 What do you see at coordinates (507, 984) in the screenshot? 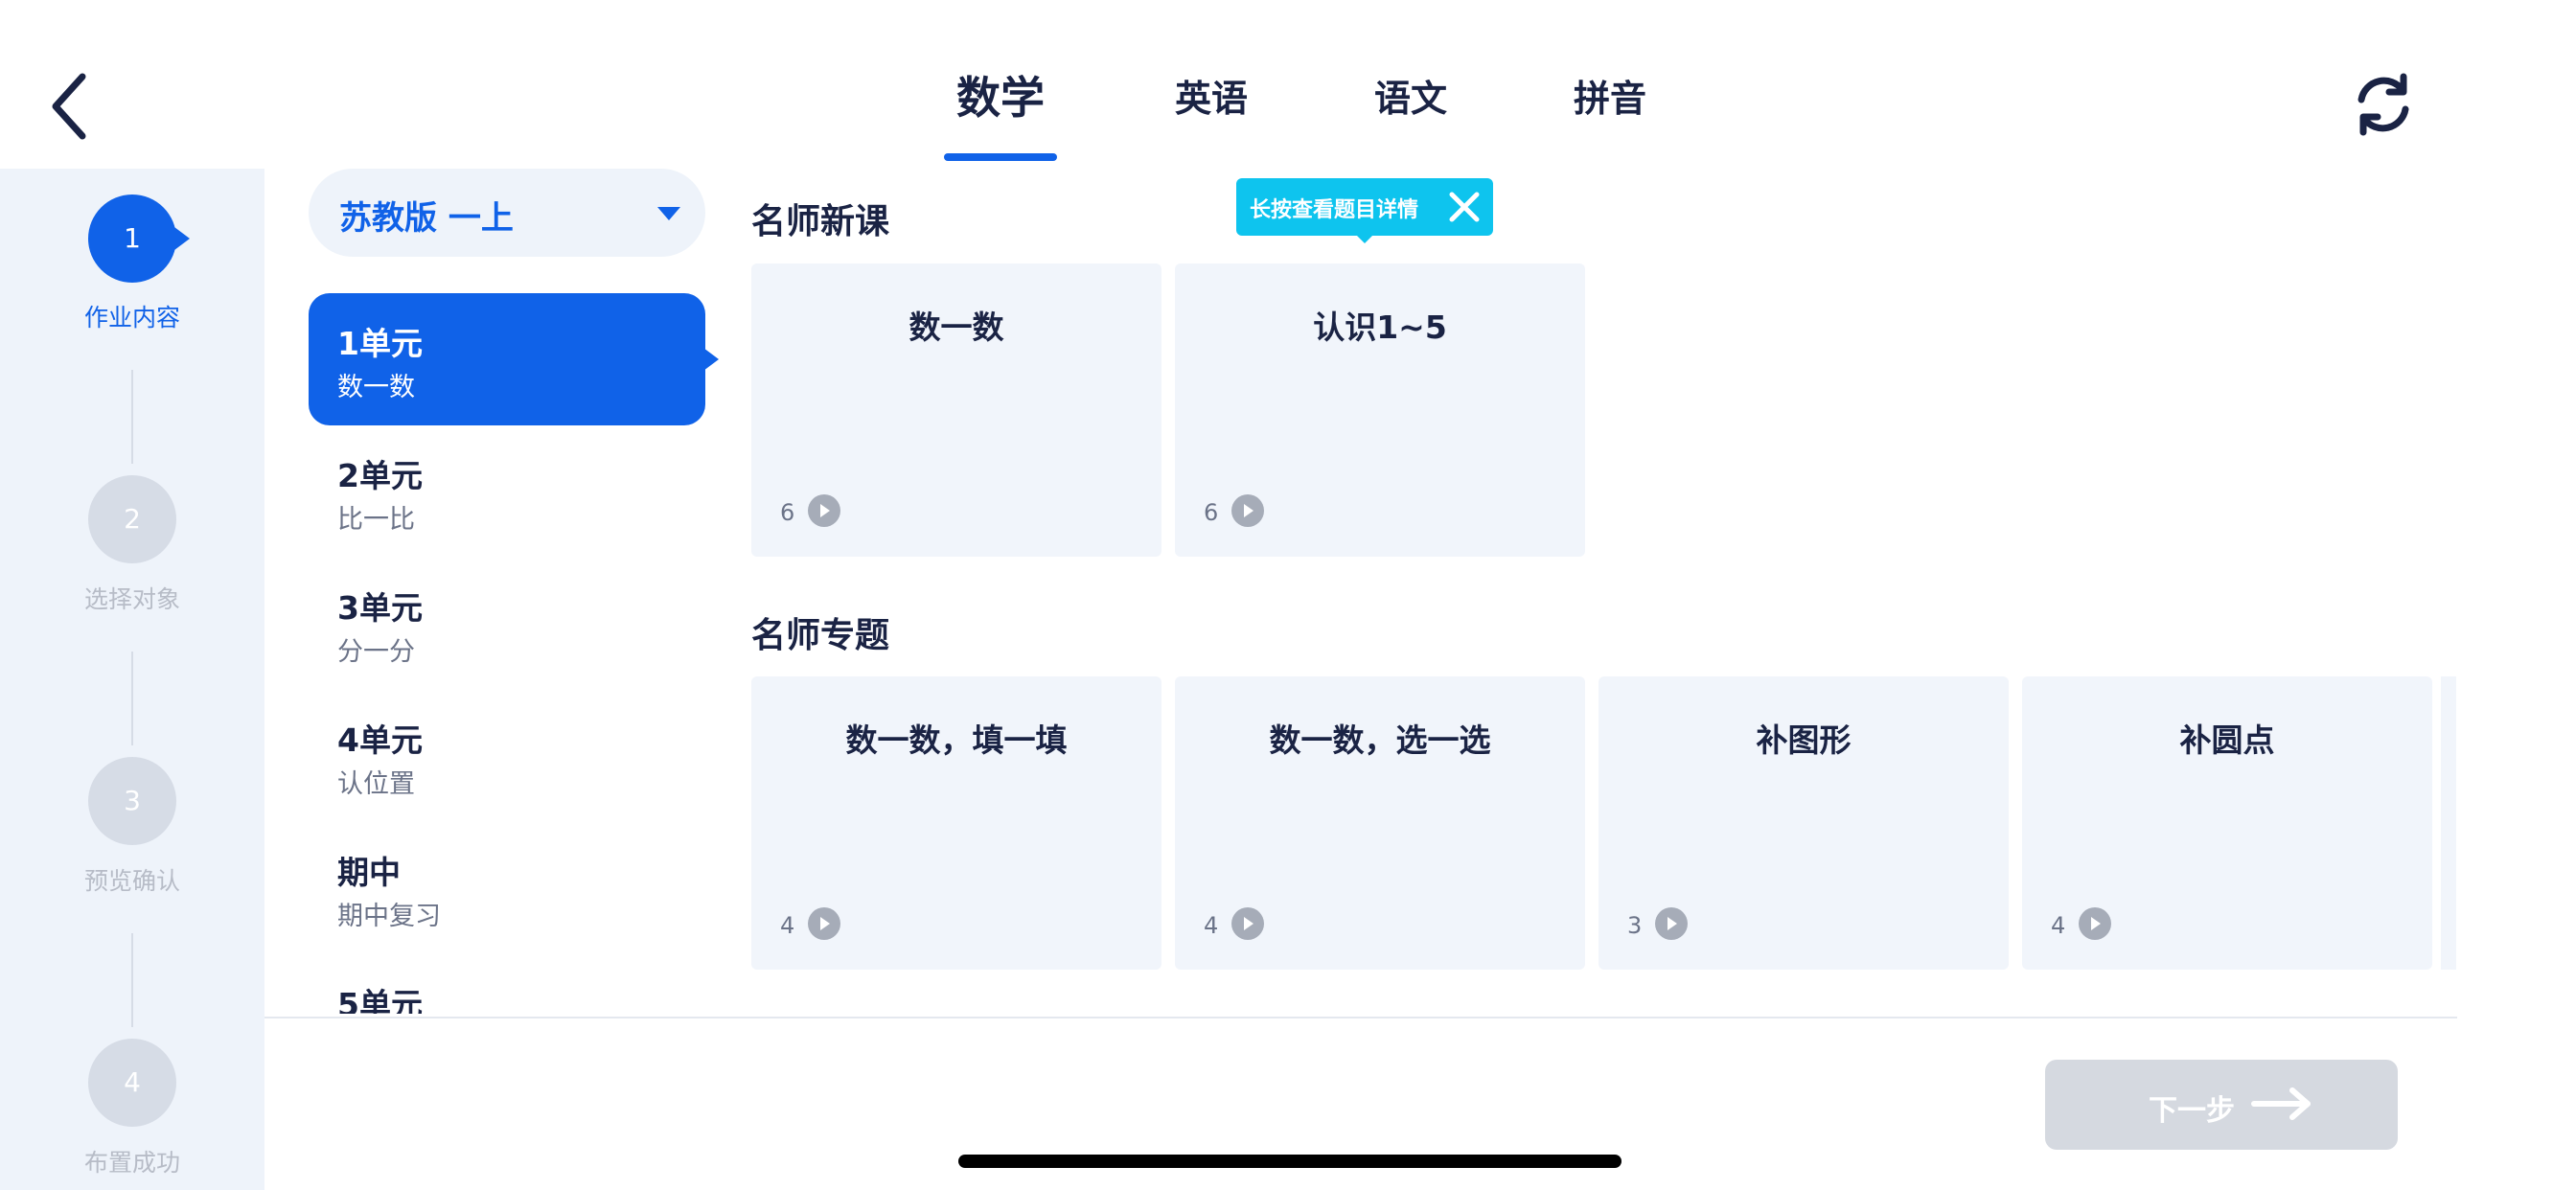
I see `unit-item: 5单元` at bounding box center [507, 984].